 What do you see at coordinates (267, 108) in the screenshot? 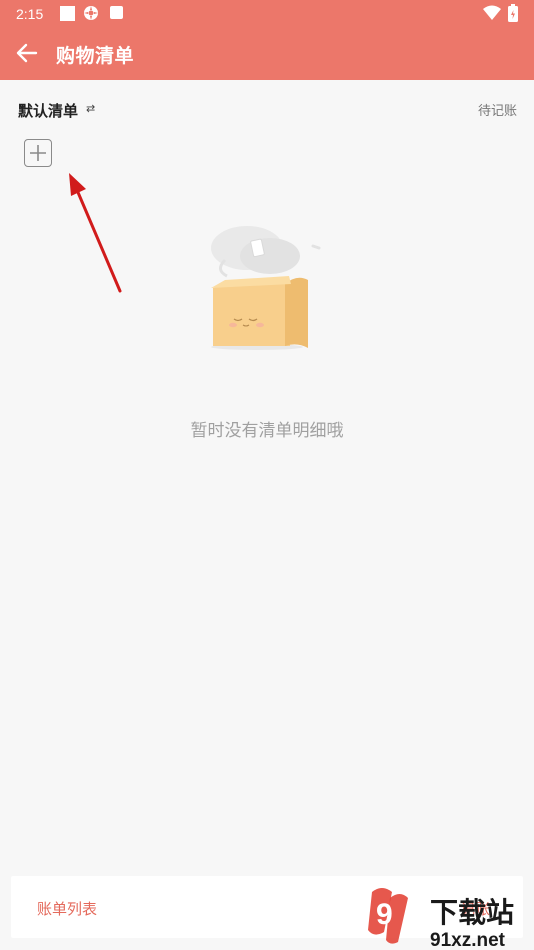
I see `list-header-row: 默认清单 ⇄ 待记账` at bounding box center [267, 108].